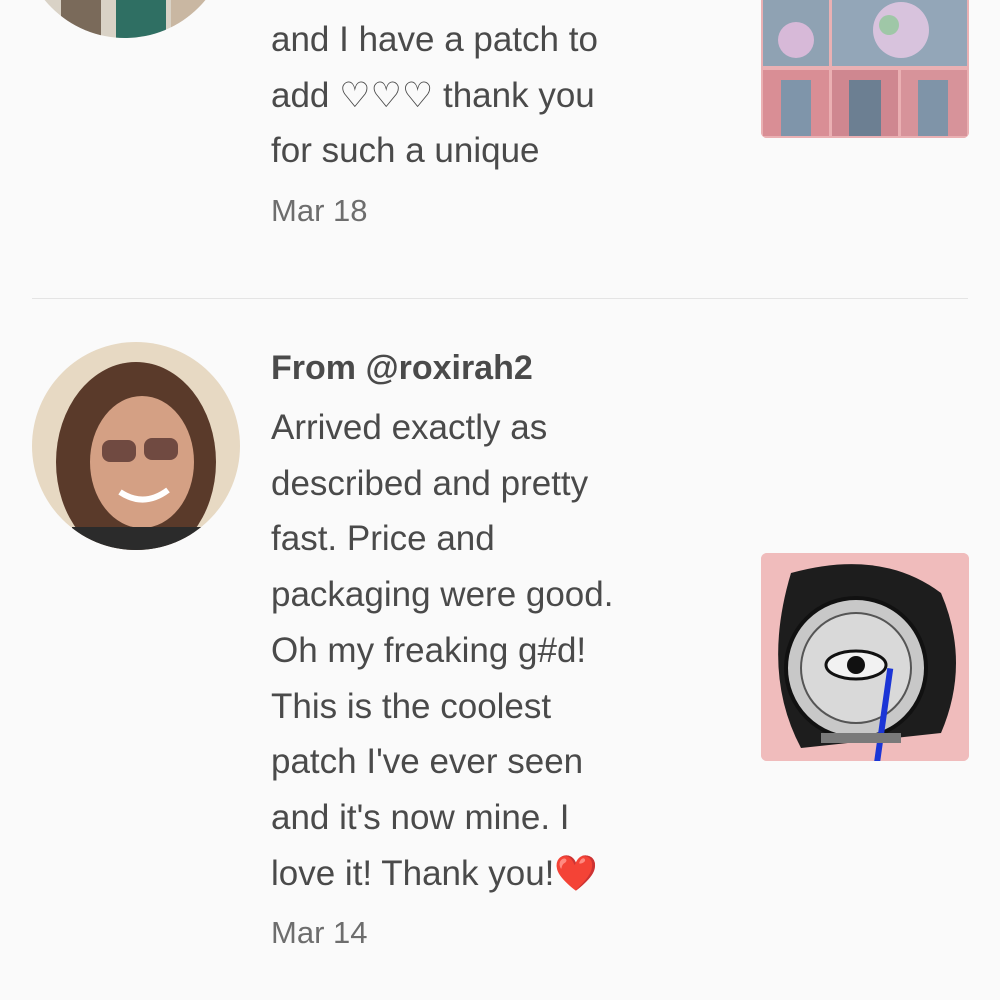 This screenshot has height=1000, width=1000. What do you see at coordinates (500, 298) in the screenshot?
I see `review-divider` at bounding box center [500, 298].